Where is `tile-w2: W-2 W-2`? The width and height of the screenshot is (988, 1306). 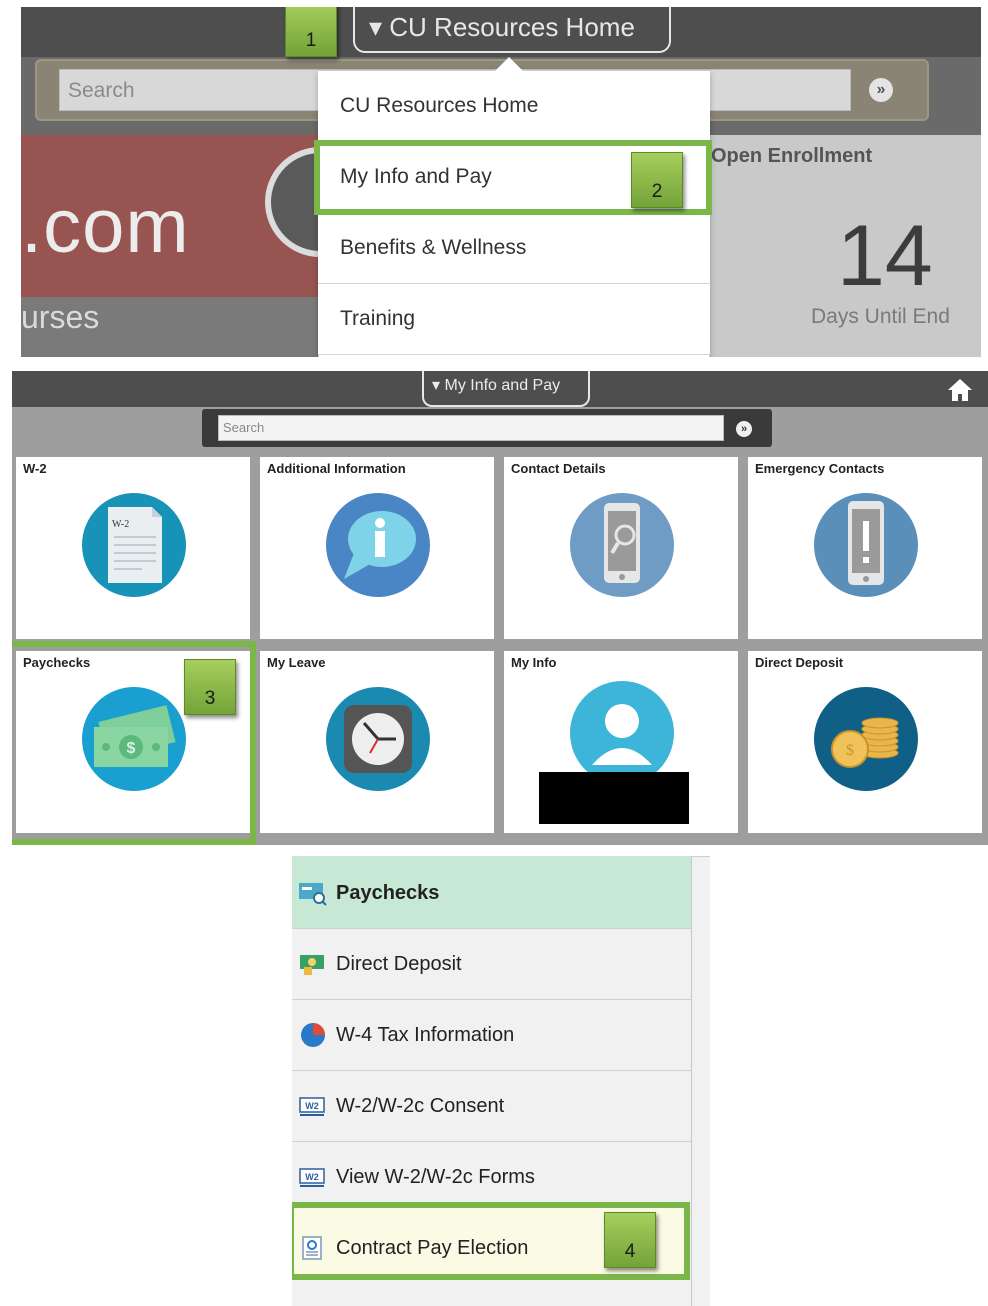
tile-w2: W-2 W-2 is located at coordinates (133, 548).